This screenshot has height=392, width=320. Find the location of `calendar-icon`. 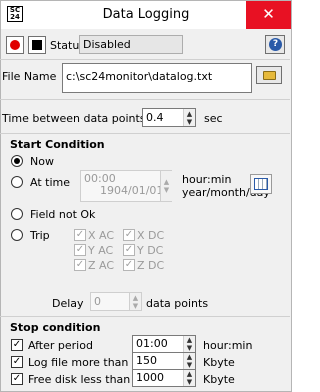

calendar-icon is located at coordinates (261, 184).